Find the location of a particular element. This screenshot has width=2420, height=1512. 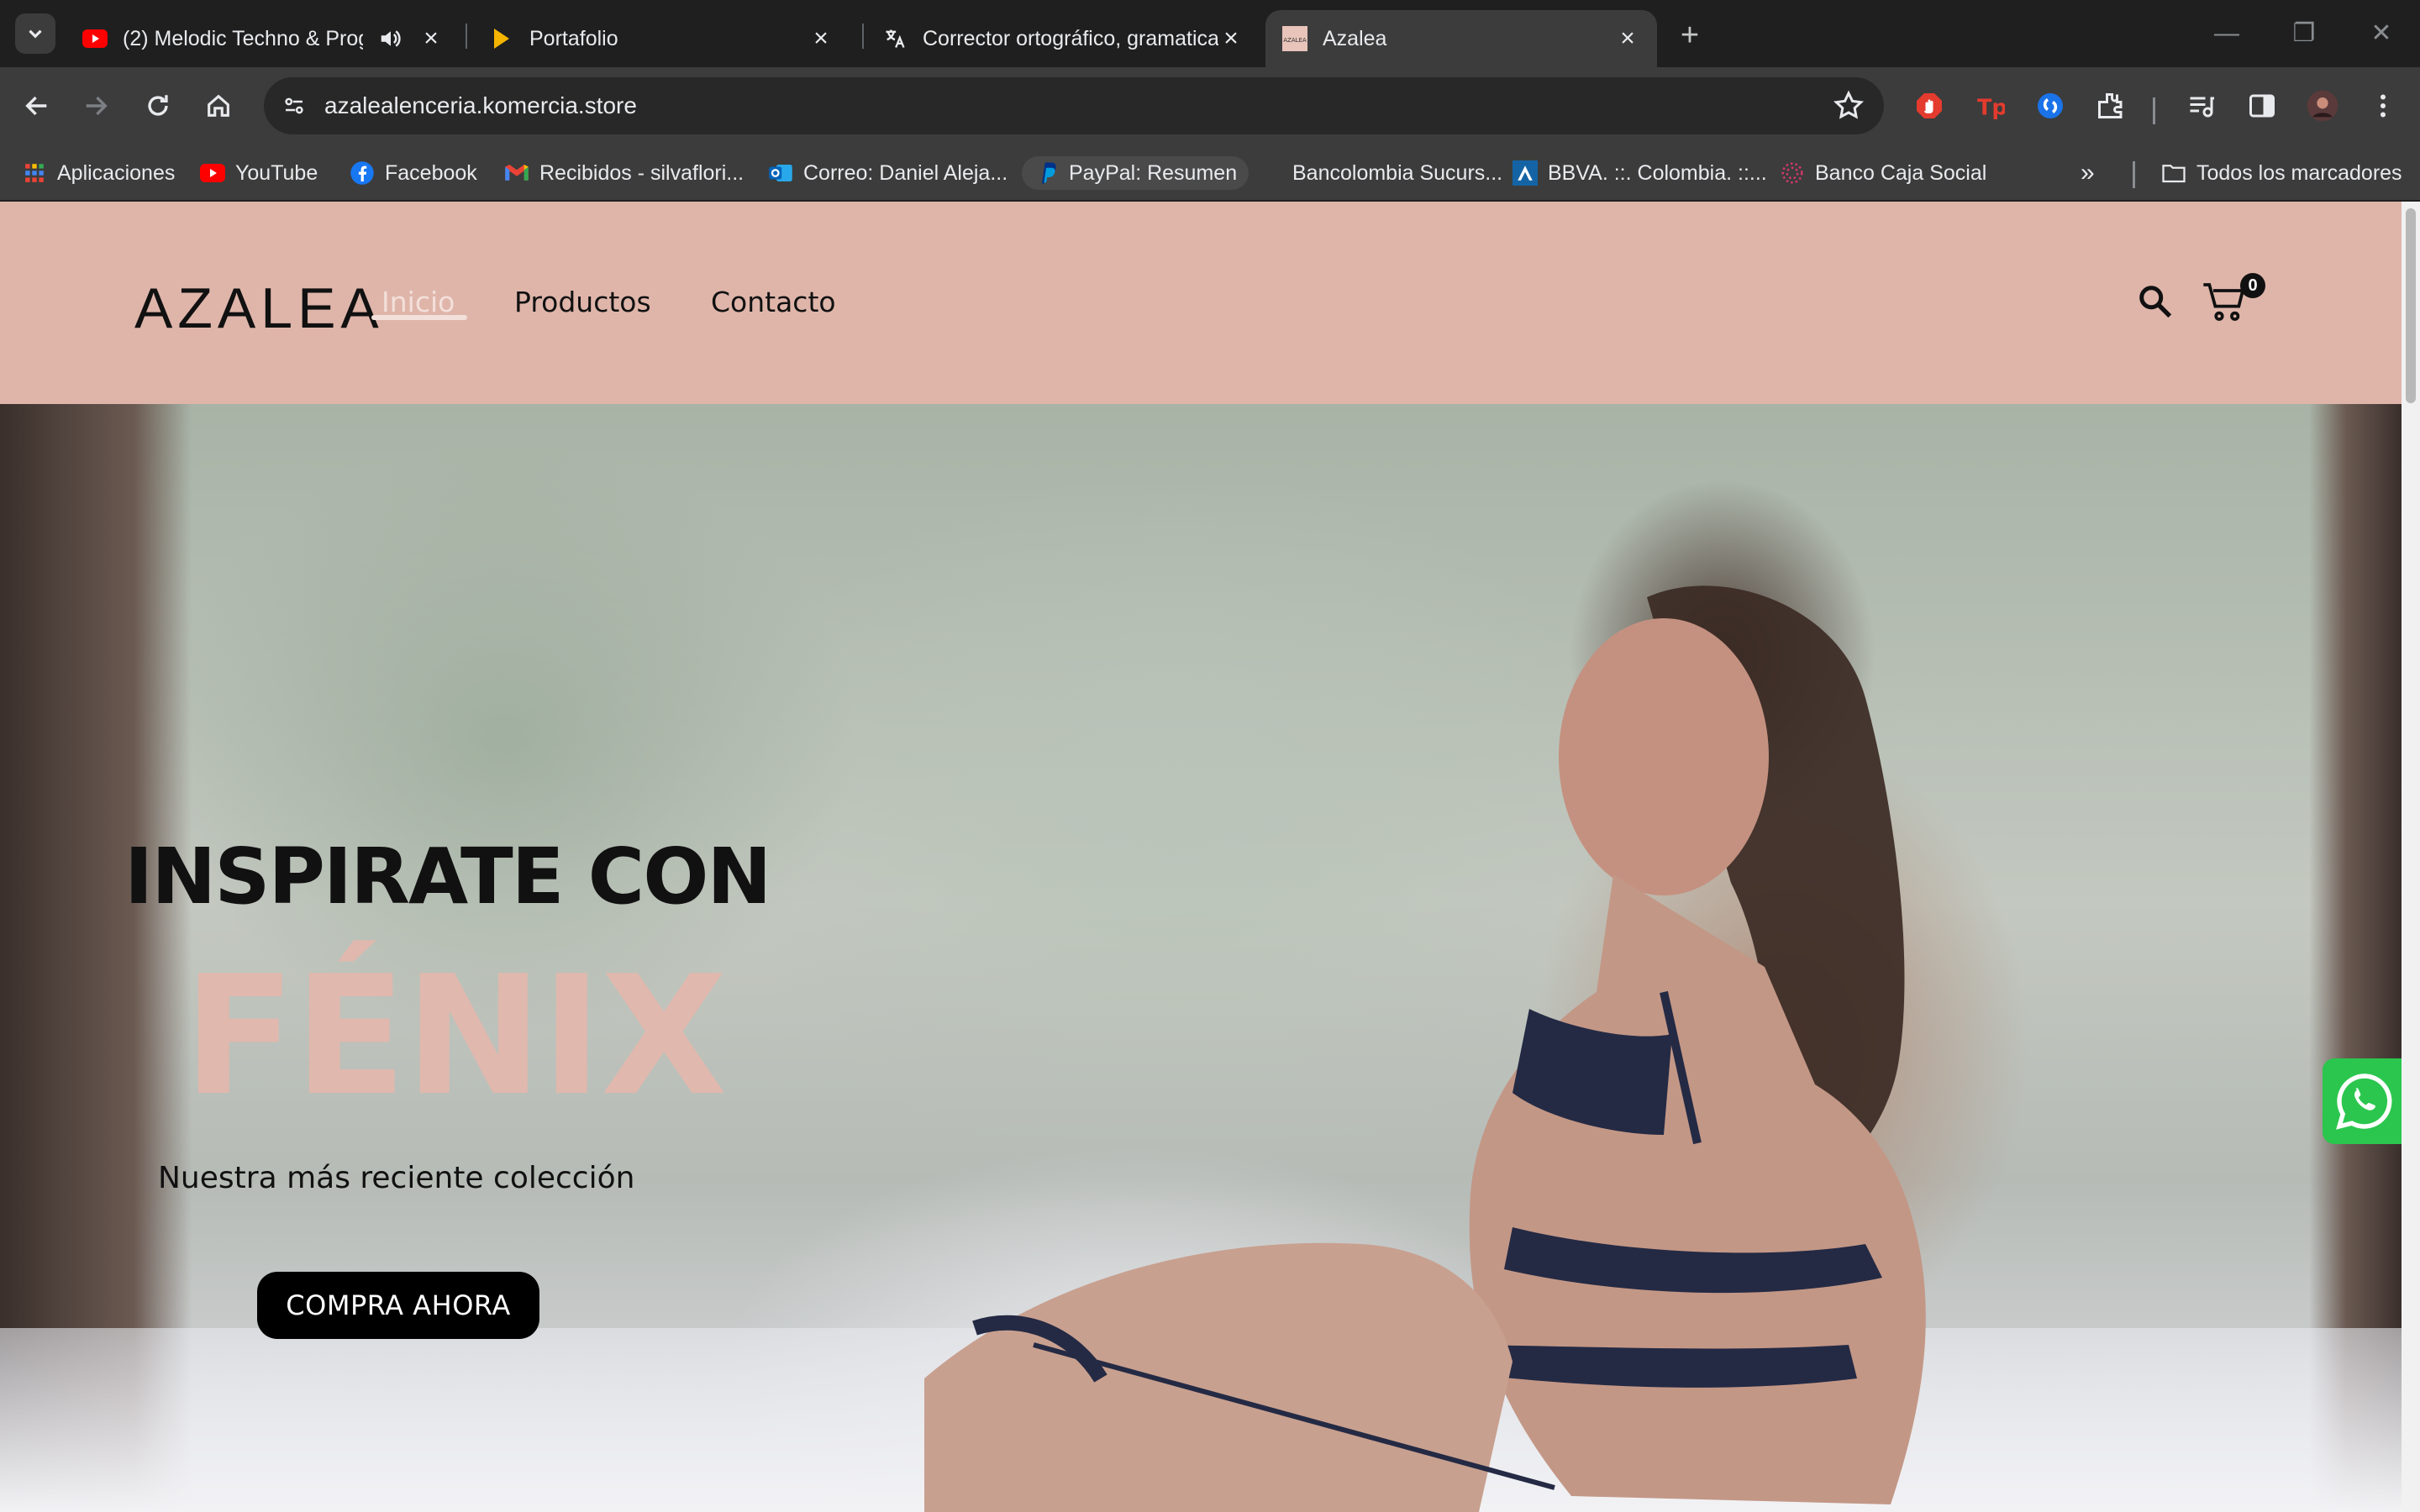

forward-button is located at coordinates (96, 106).